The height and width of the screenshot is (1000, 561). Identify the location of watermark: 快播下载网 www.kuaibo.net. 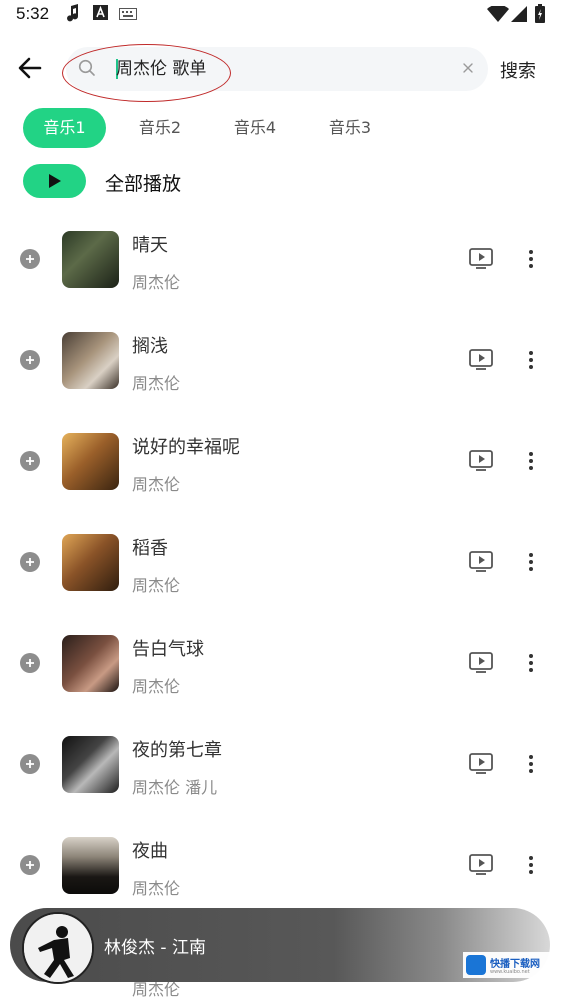
(508, 965).